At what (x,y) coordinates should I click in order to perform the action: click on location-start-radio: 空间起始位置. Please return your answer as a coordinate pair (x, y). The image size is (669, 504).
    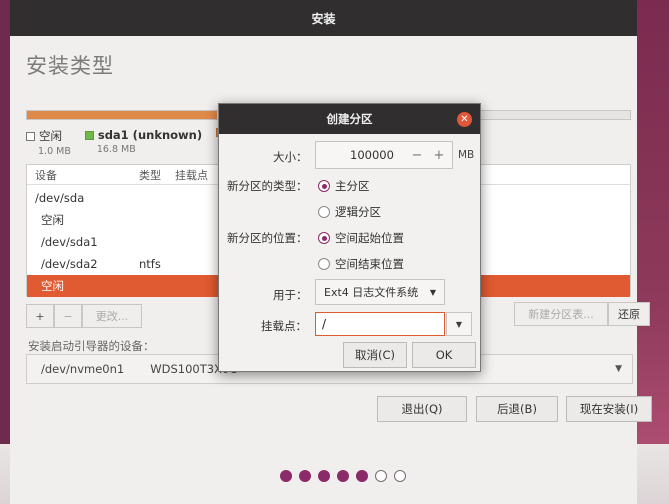
    Looking at the image, I should click on (361, 238).